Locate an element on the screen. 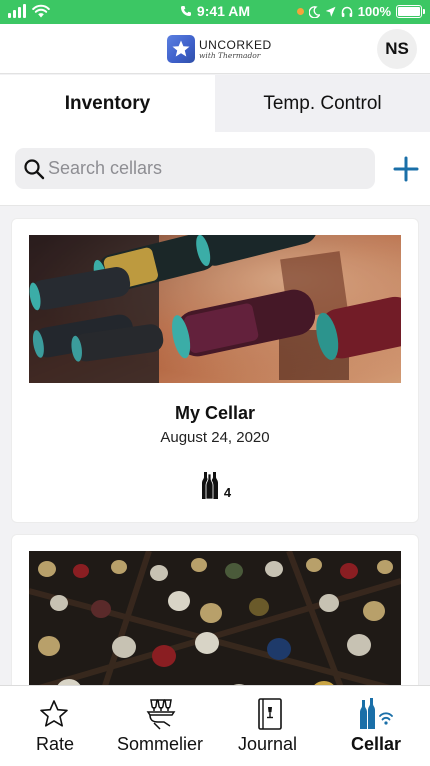 Image resolution: width=430 pixels, height=766 pixels. plus-icon is located at coordinates (406, 169).